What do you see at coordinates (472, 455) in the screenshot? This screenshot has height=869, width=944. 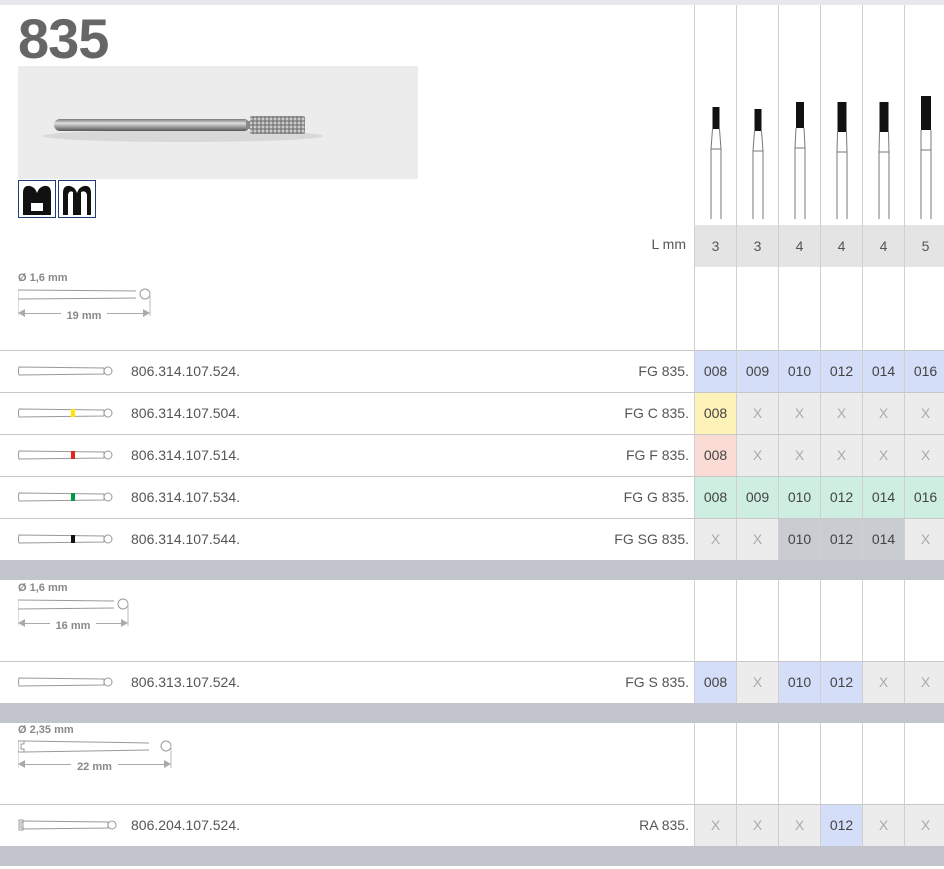 I see `table-row: 806.314.107.514. FG F 835. 008 X X X X X` at bounding box center [472, 455].